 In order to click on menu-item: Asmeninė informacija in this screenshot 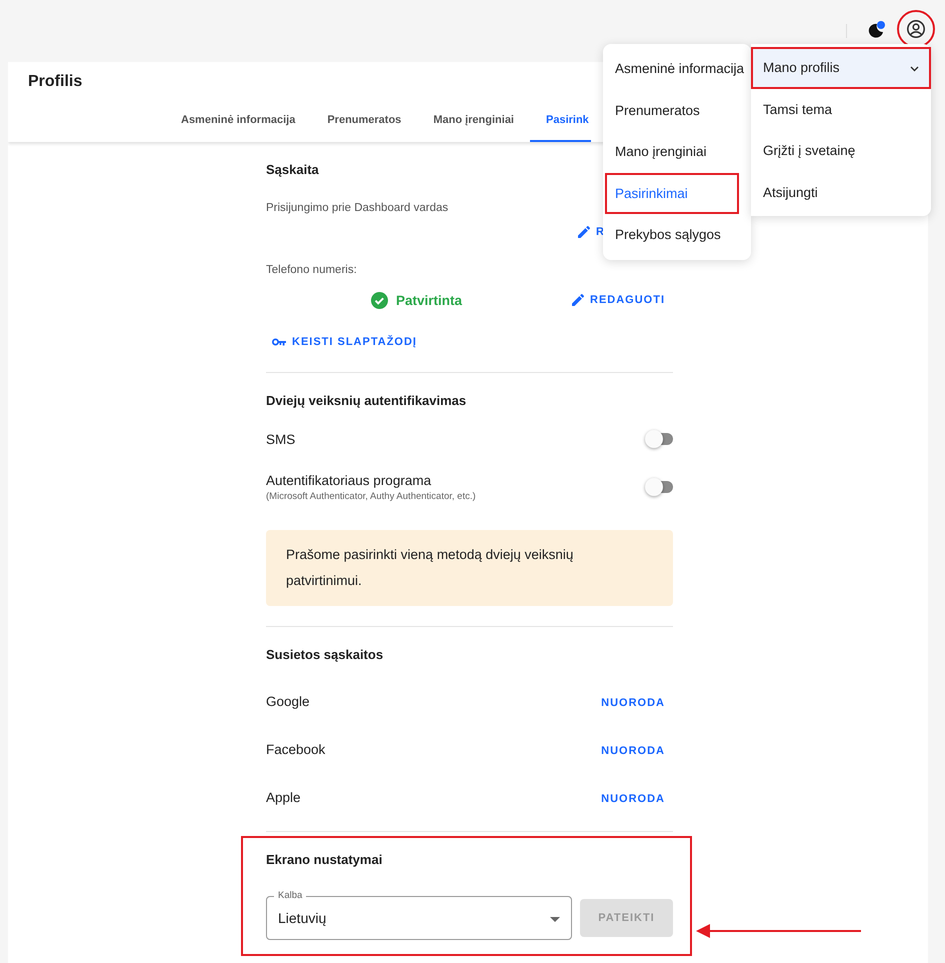, I will do `click(677, 69)`.